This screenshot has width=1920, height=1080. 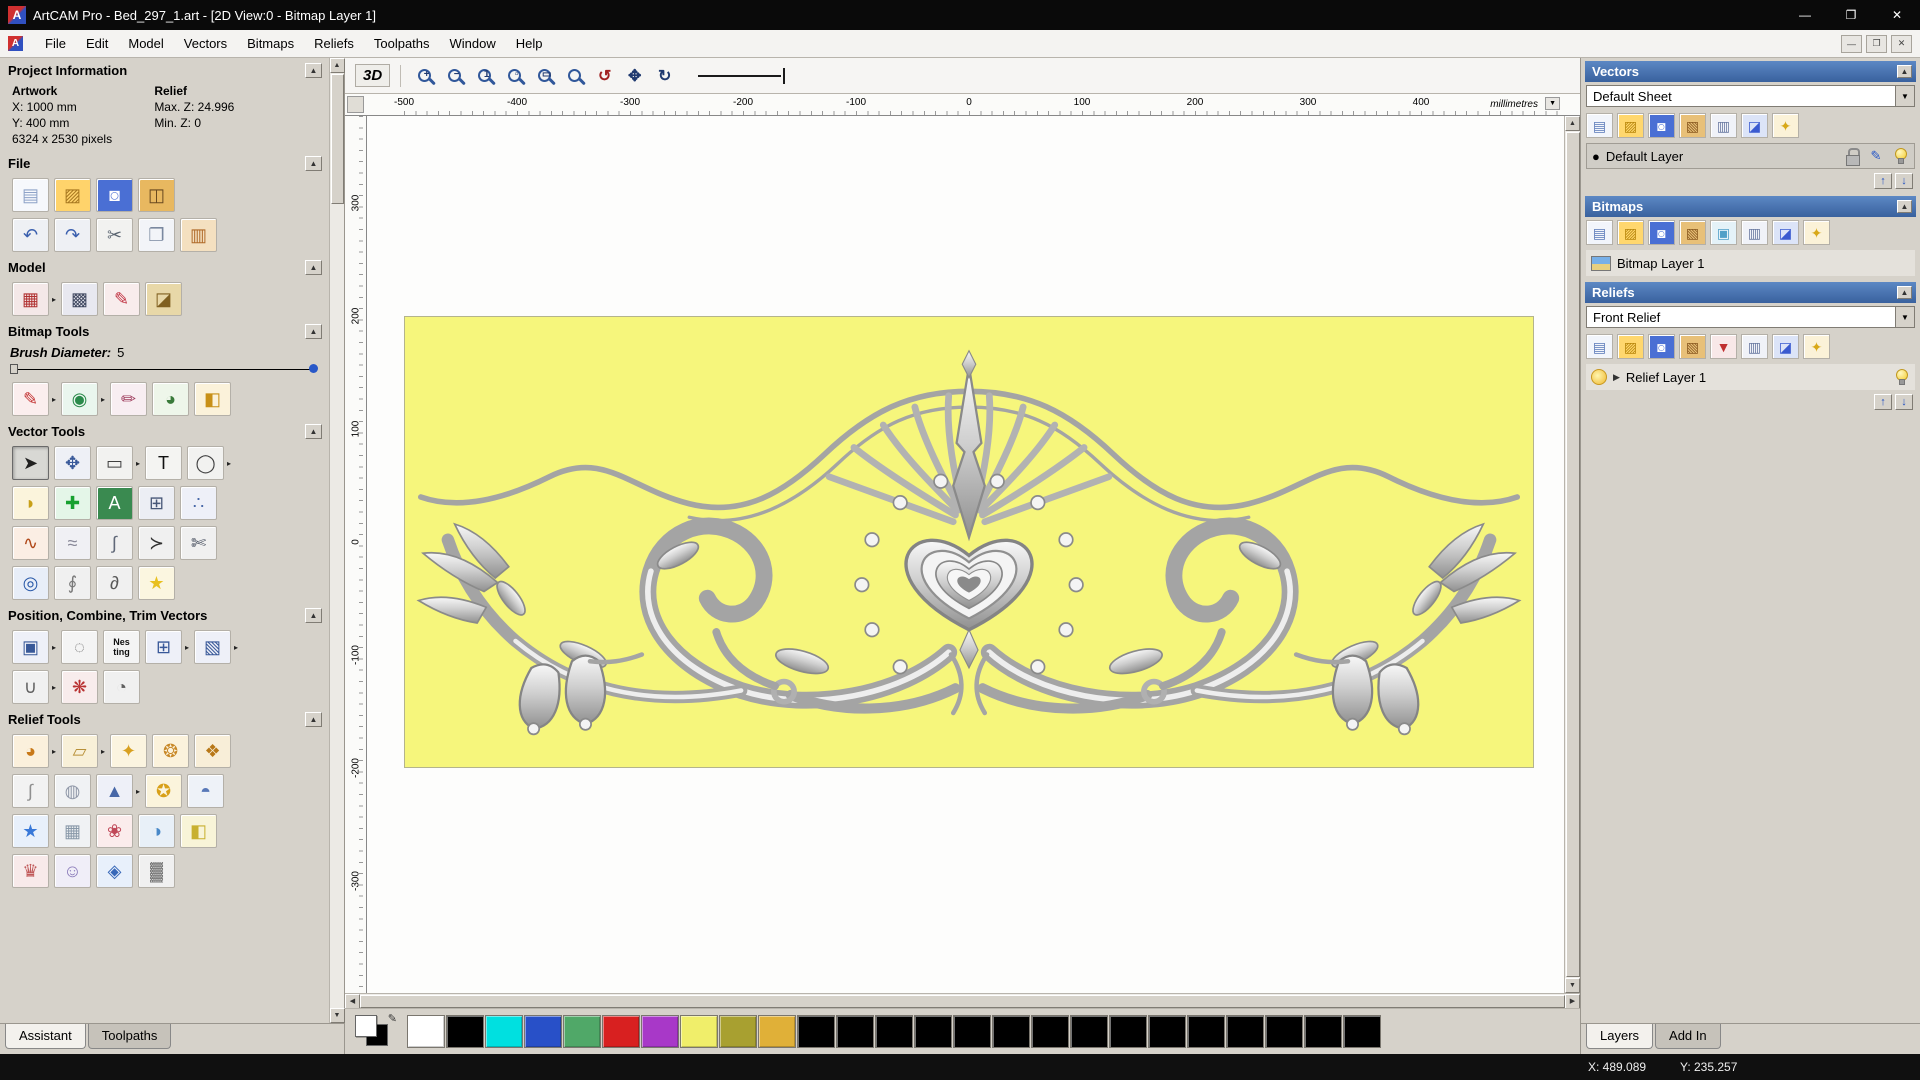 I want to click on tab-layers: Layers, so click(x=1620, y=1036).